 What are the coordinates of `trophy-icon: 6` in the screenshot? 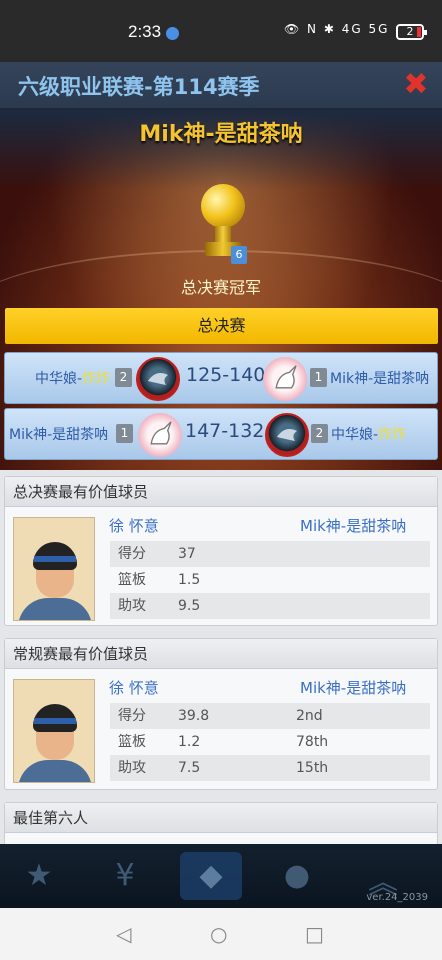 It's located at (223, 225).